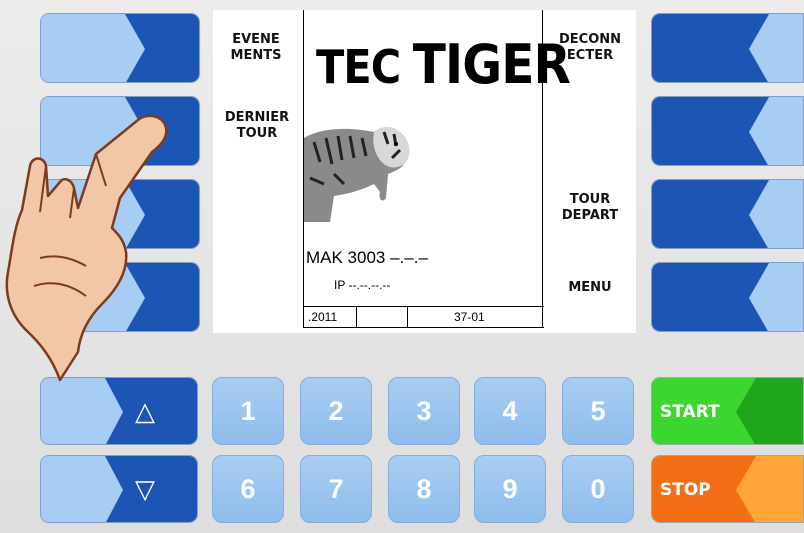 This screenshot has width=804, height=533. Describe the element at coordinates (424, 411) in the screenshot. I see `key-3: 3` at that location.